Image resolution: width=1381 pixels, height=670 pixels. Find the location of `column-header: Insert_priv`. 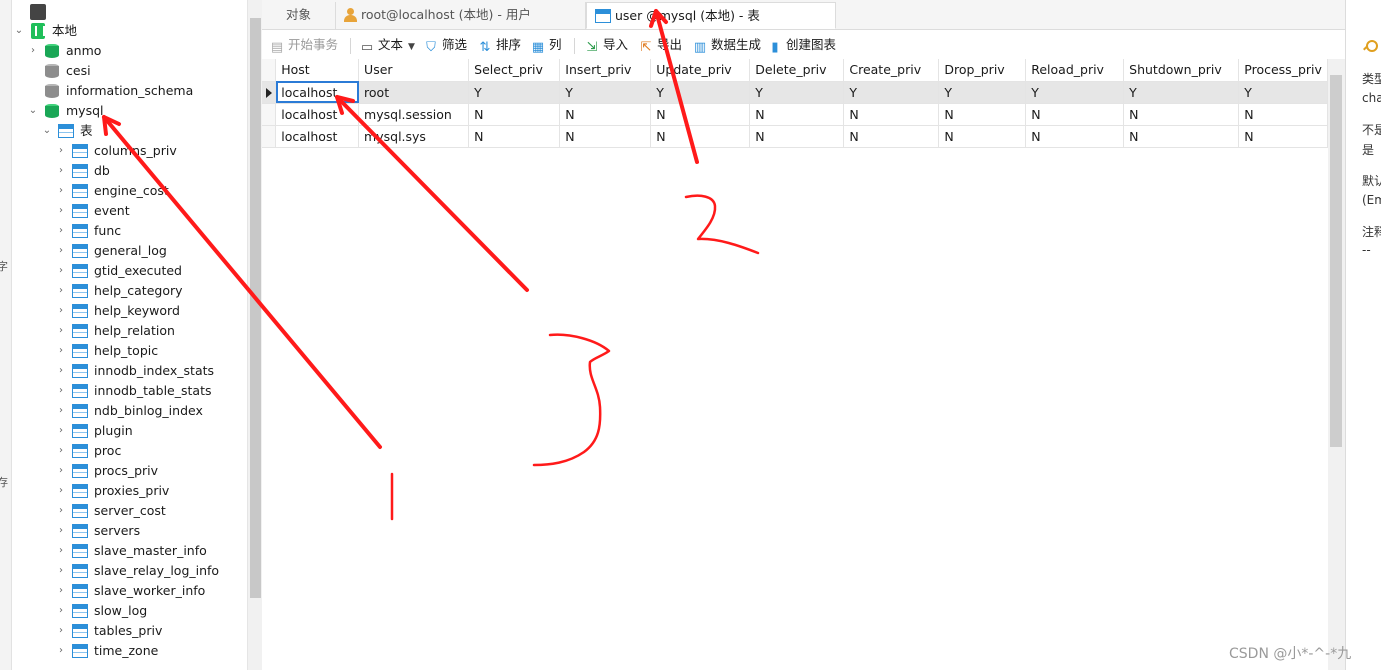

column-header: Insert_priv is located at coordinates (605, 70).